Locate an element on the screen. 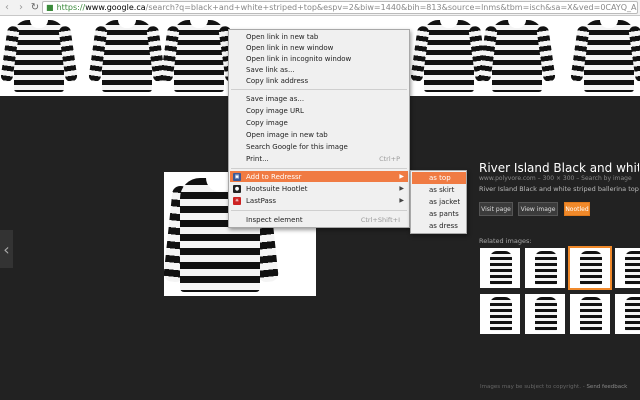  menu-item-search-google-image: Search Google for this image is located at coordinates (319, 146).